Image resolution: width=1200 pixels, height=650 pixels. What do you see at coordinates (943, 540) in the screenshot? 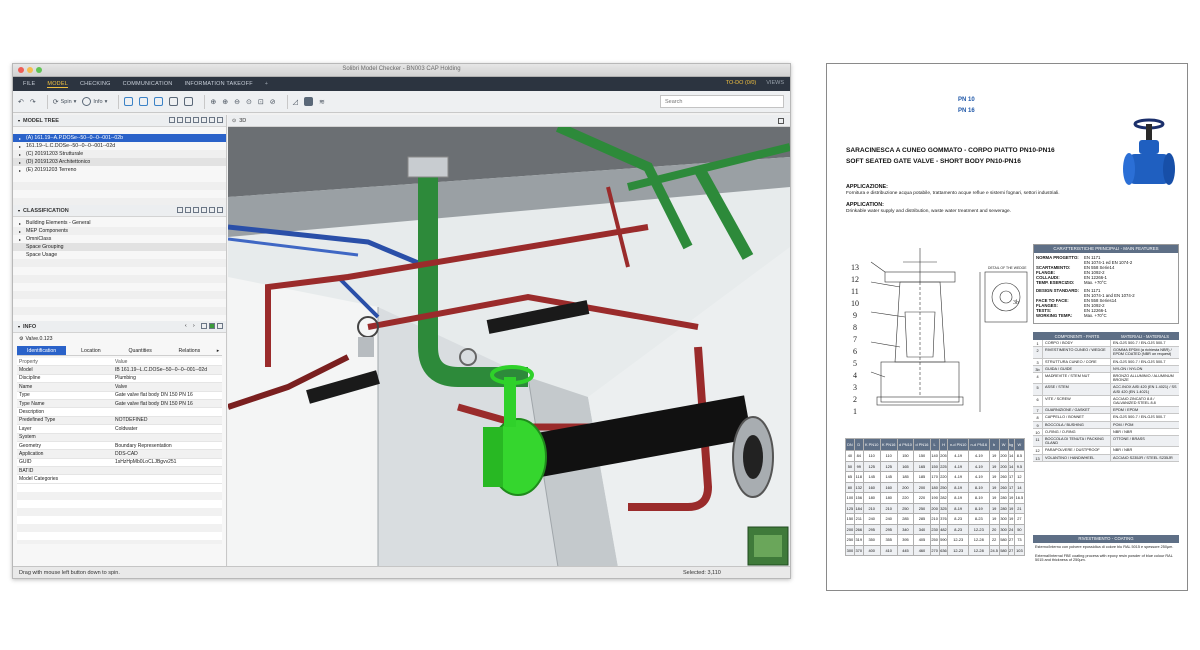
I see `table-cell: 590` at bounding box center [943, 540].